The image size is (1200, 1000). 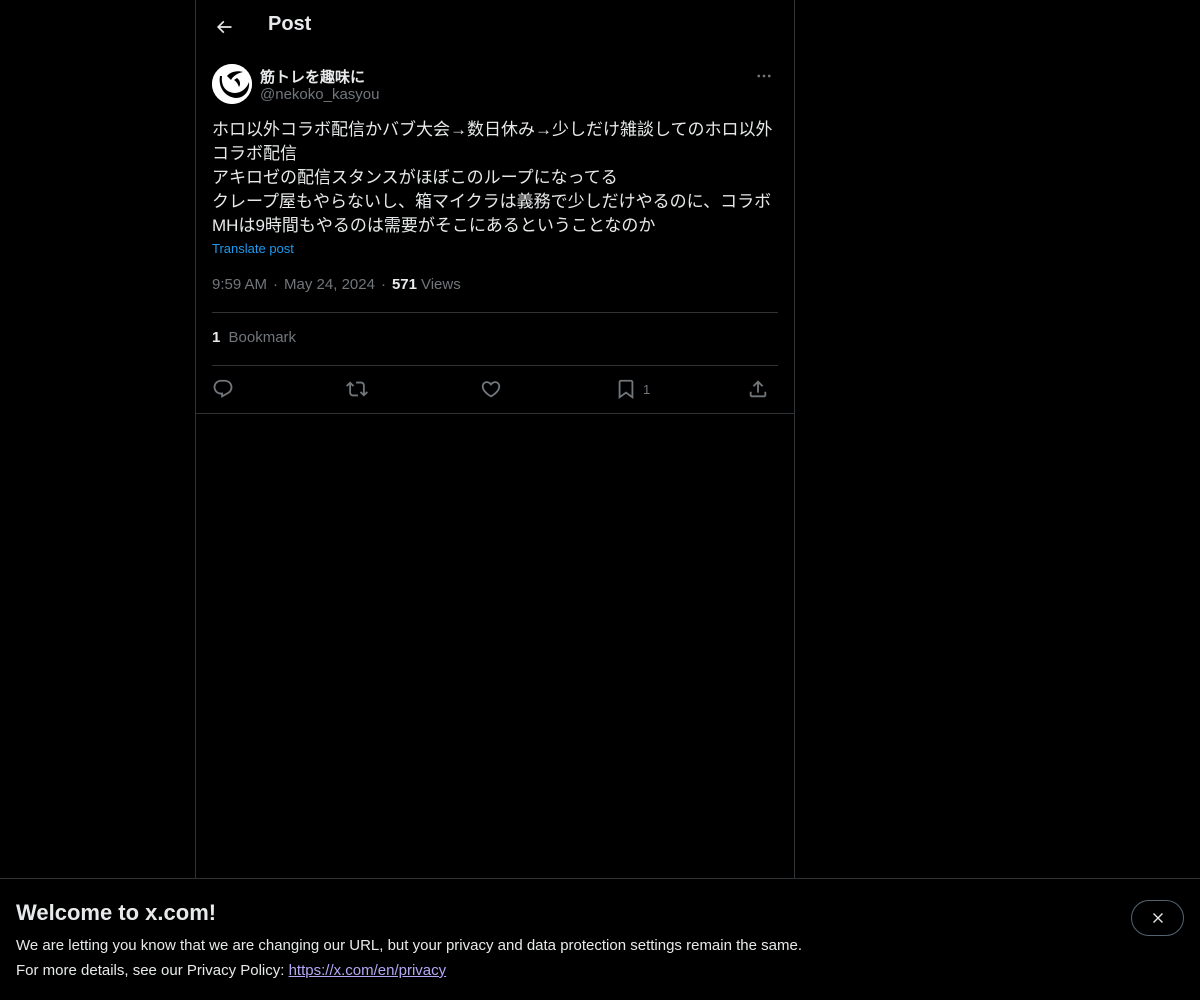 What do you see at coordinates (239, 284) in the screenshot?
I see `post-time: 9:59 AM` at bounding box center [239, 284].